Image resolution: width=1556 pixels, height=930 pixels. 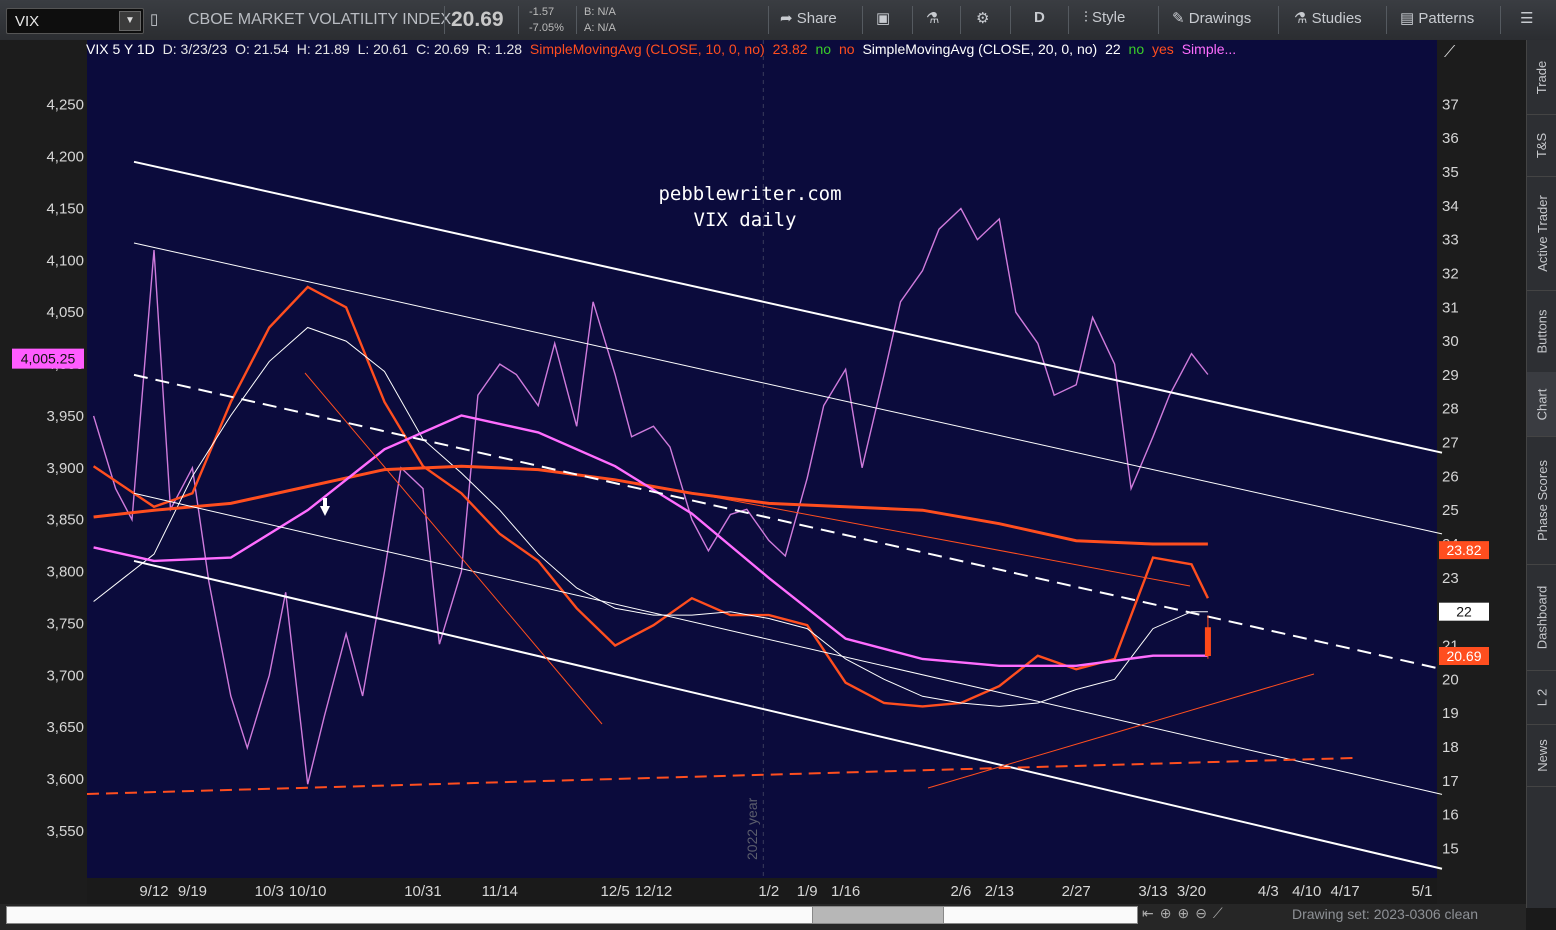 What do you see at coordinates (1407, 18) in the screenshot?
I see `patterns-icon: ▤` at bounding box center [1407, 18].